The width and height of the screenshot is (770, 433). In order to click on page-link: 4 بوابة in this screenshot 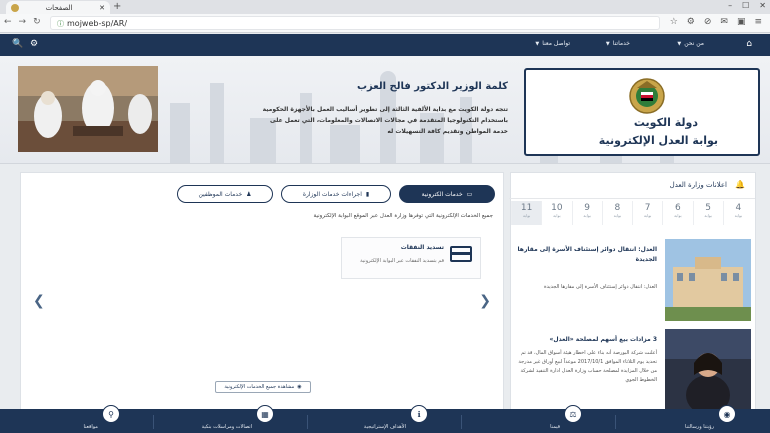, I will do `click(737, 213)`.